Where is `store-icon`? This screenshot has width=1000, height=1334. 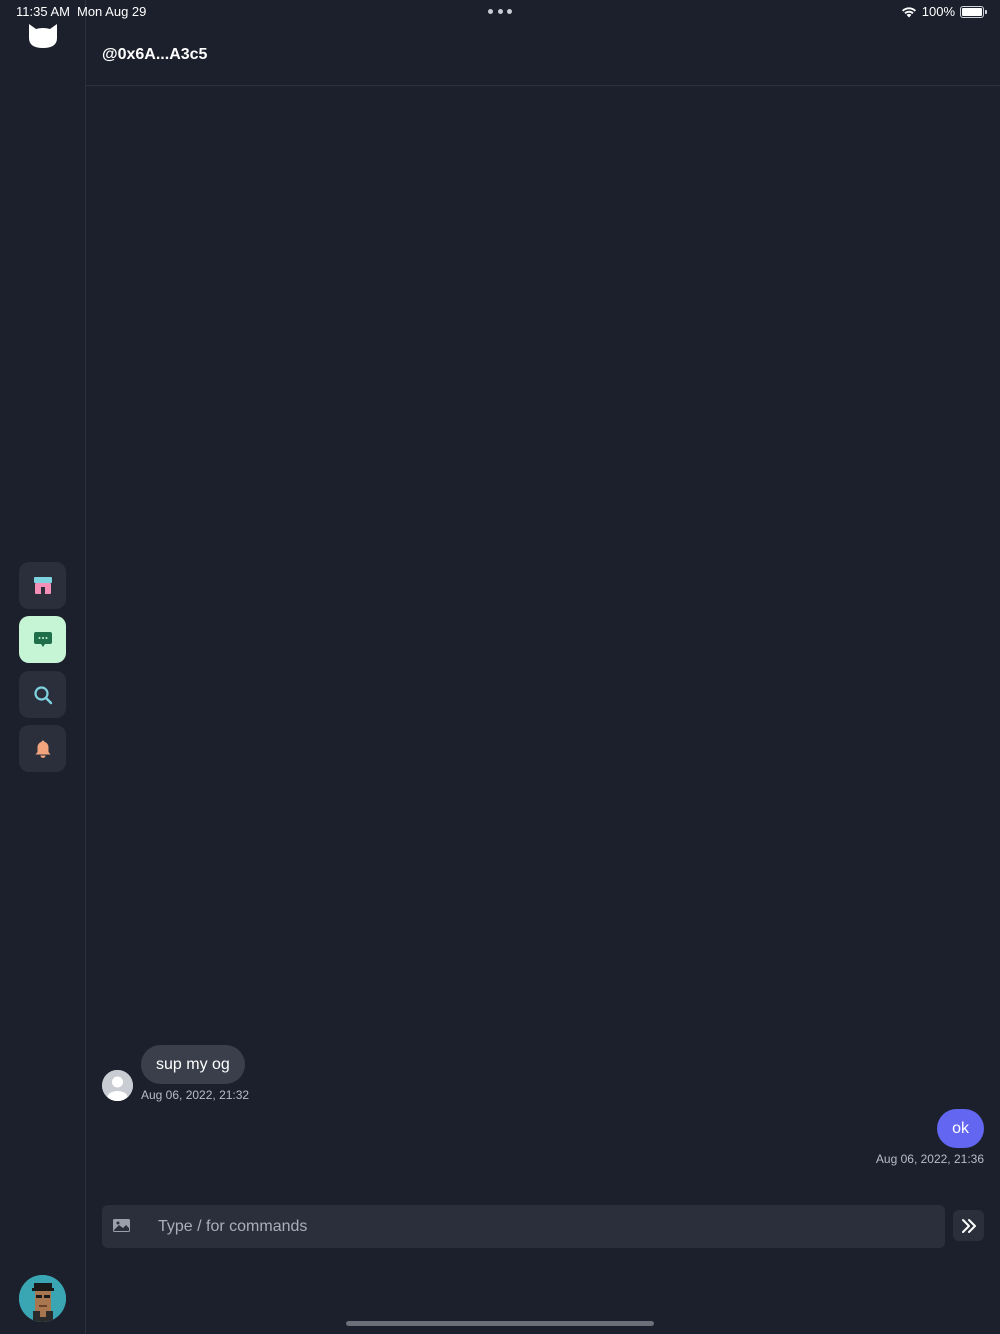 store-icon is located at coordinates (42, 585).